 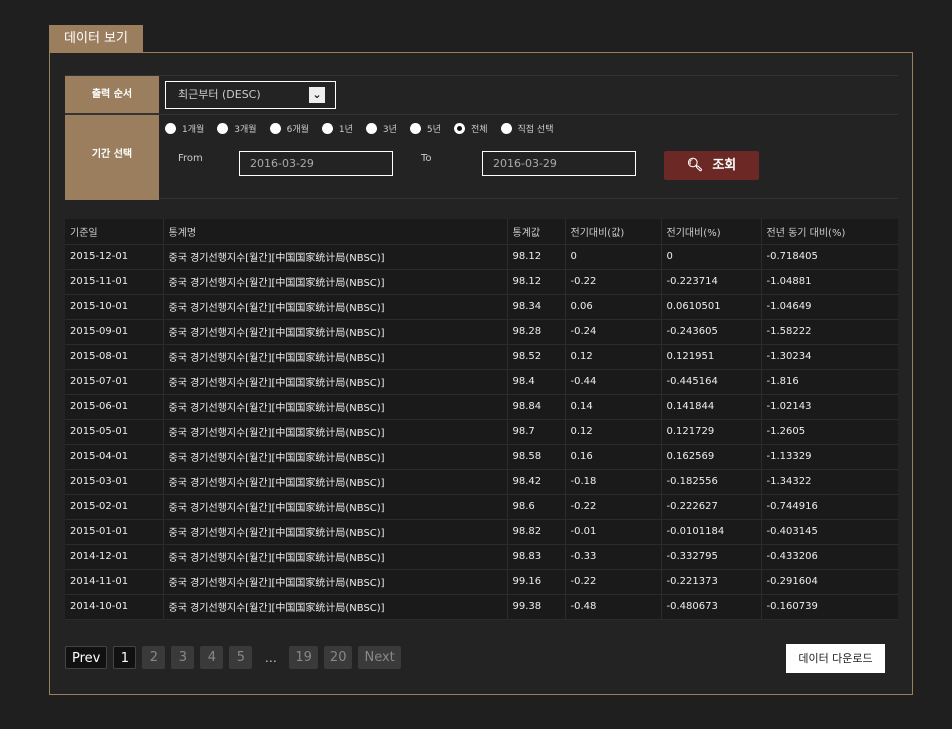 I want to click on table-cell: -1.13329, so click(x=829, y=457).